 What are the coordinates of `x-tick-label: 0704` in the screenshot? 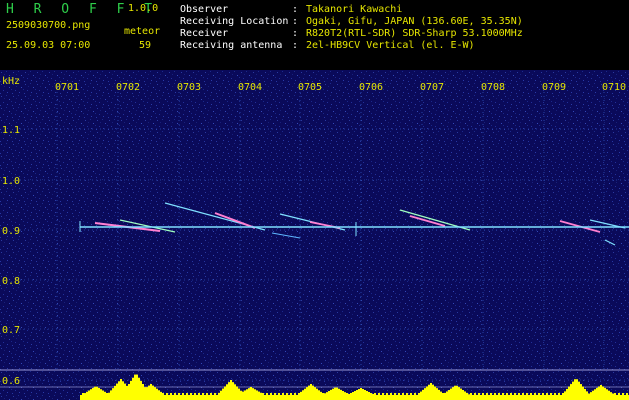 It's located at (250, 87).